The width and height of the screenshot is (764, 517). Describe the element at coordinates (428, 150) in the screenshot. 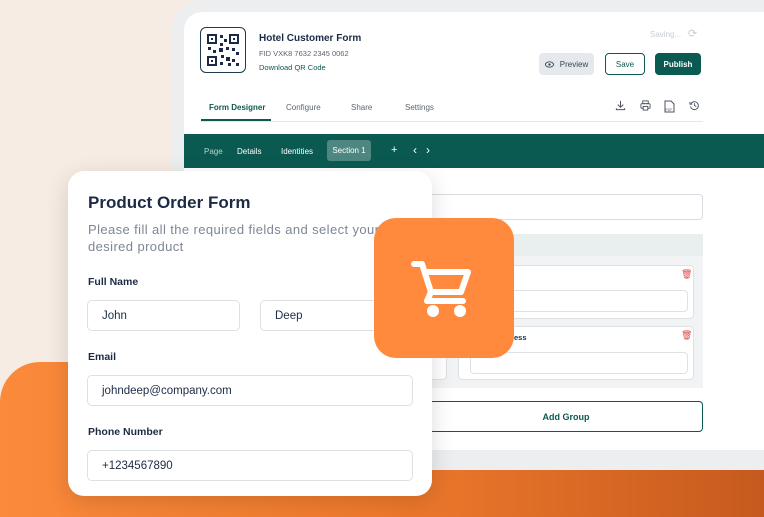

I see `next-section-button: ›` at that location.